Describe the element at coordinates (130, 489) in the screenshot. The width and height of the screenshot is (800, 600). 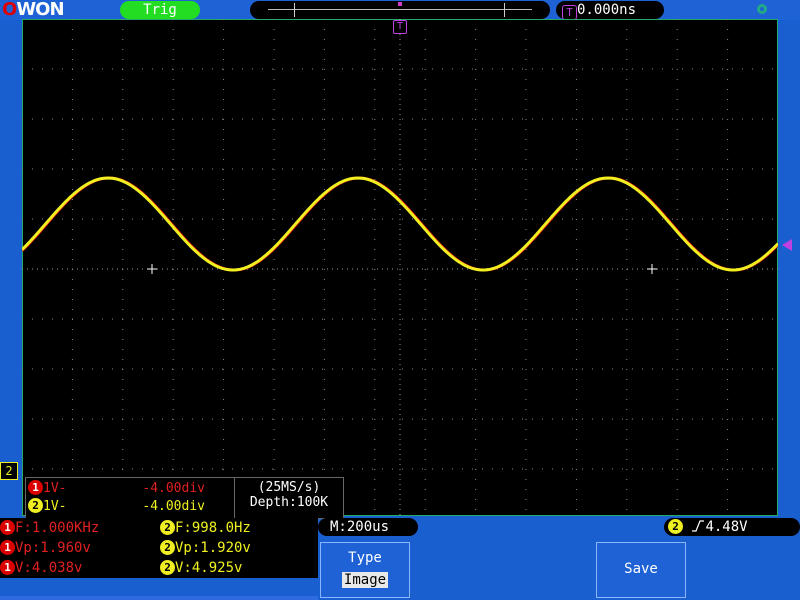
I see `ch1-info-row: 1 1V- -4.00div` at that location.